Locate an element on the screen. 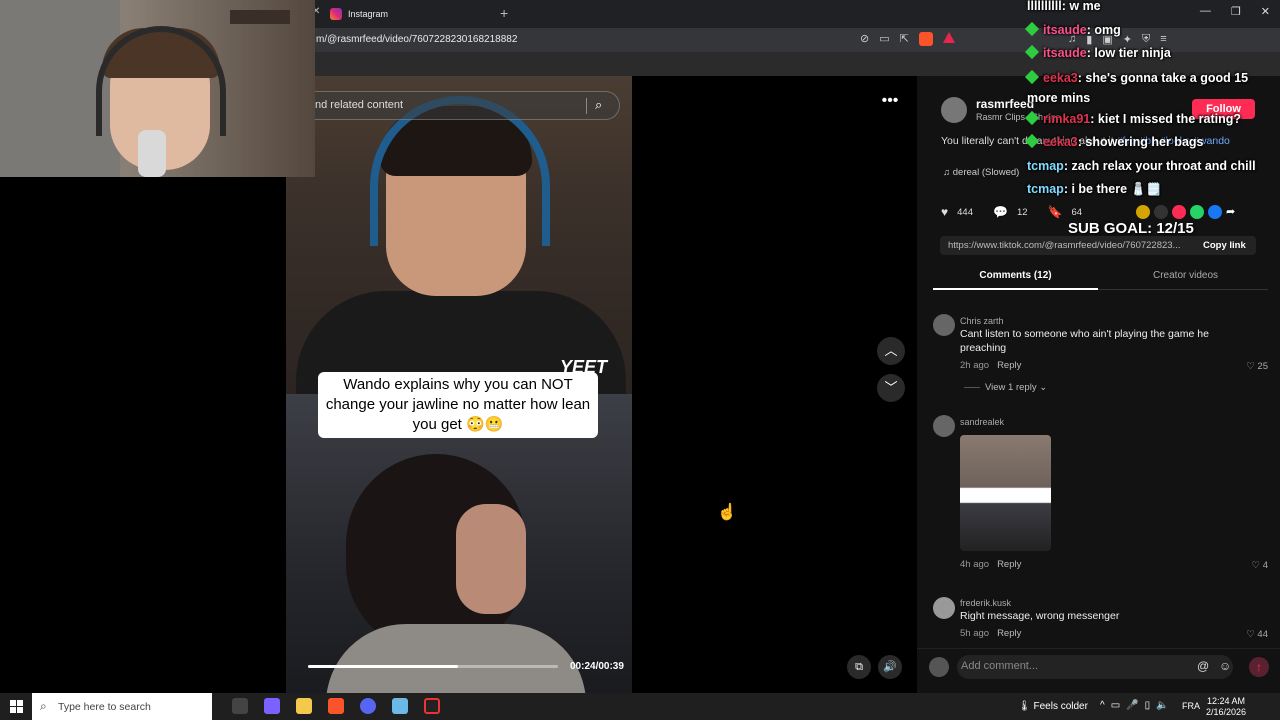  whatsapp-icon is located at coordinates (1197, 212).